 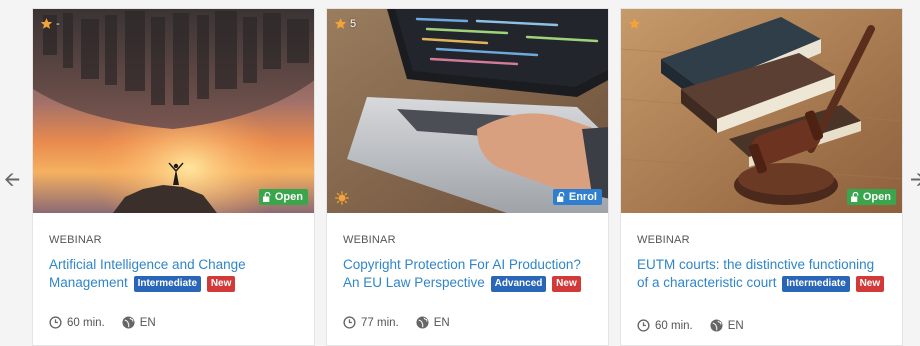 I want to click on carousel-prev-arrow-icon: 🡨, so click(x=12, y=180).